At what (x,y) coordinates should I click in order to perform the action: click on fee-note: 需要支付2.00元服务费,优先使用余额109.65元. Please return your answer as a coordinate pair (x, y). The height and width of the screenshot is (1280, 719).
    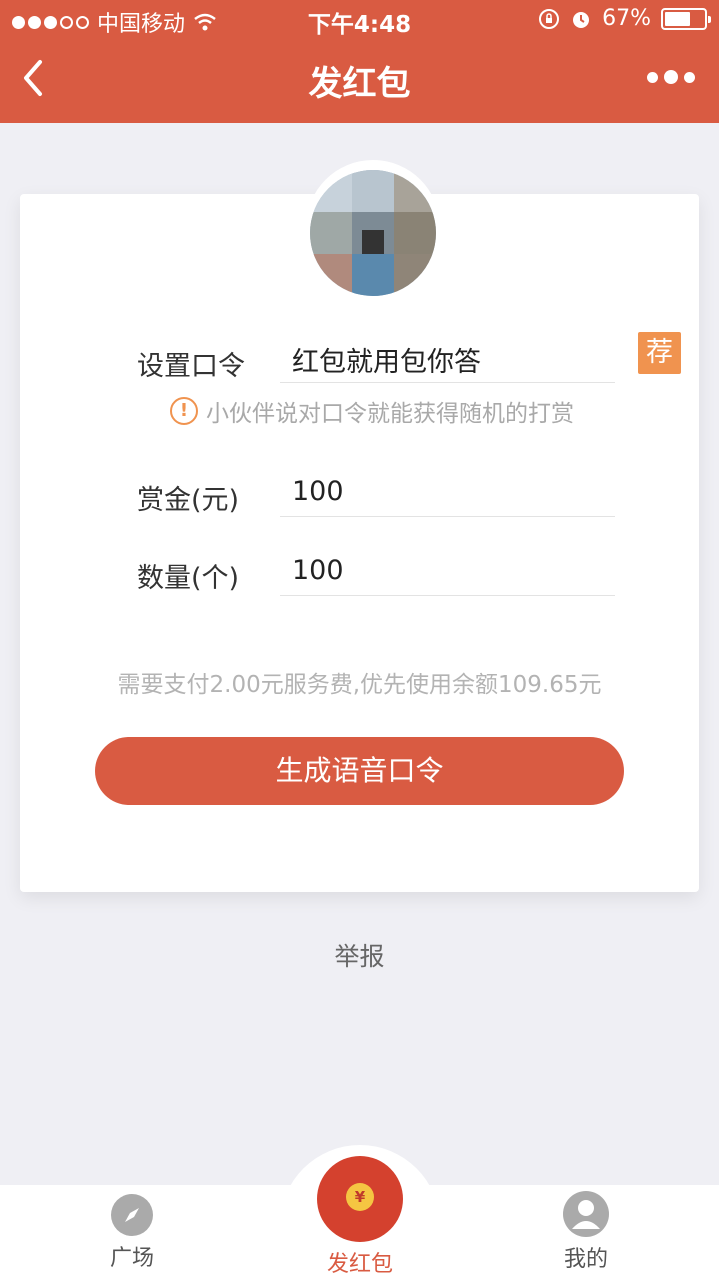
    Looking at the image, I should click on (359, 685).